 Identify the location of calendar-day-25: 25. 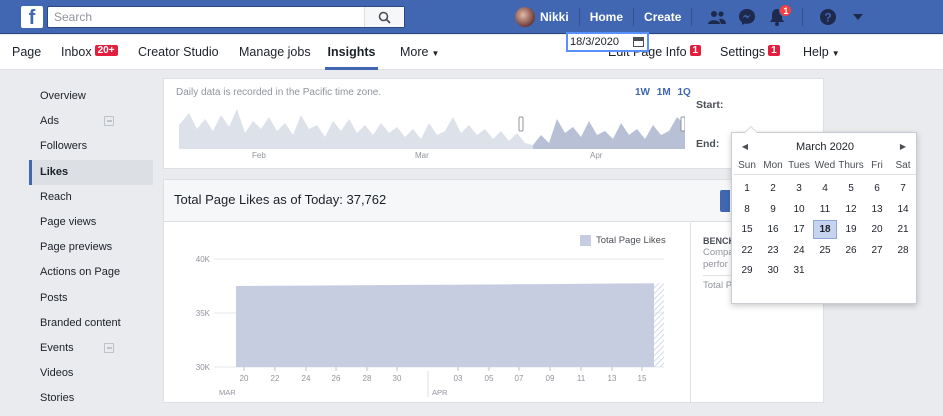
(825, 250).